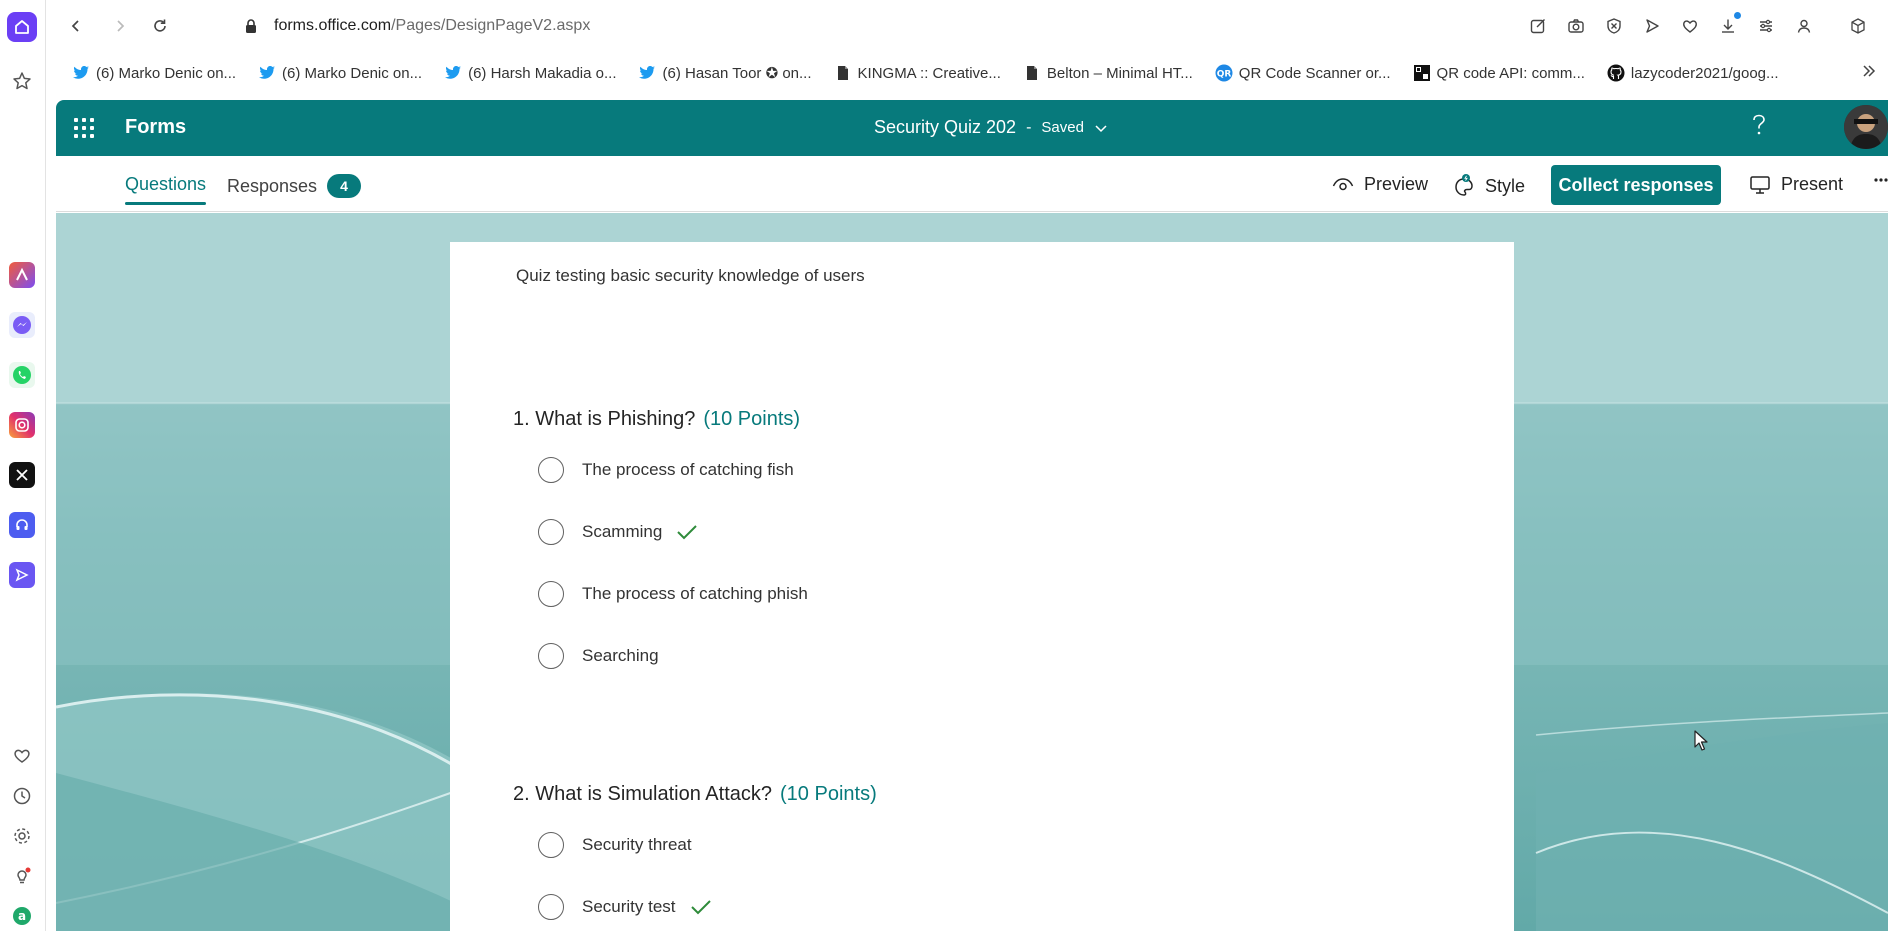 The width and height of the screenshot is (1888, 931). Describe the element at coordinates (1652, 26) in the screenshot. I see `play-send-icon` at that location.